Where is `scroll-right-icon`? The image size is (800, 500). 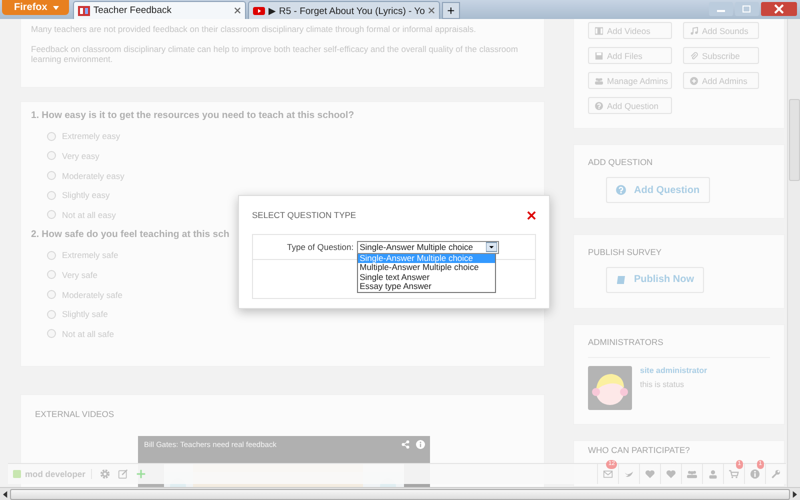 scroll-right-icon is located at coordinates (794, 494).